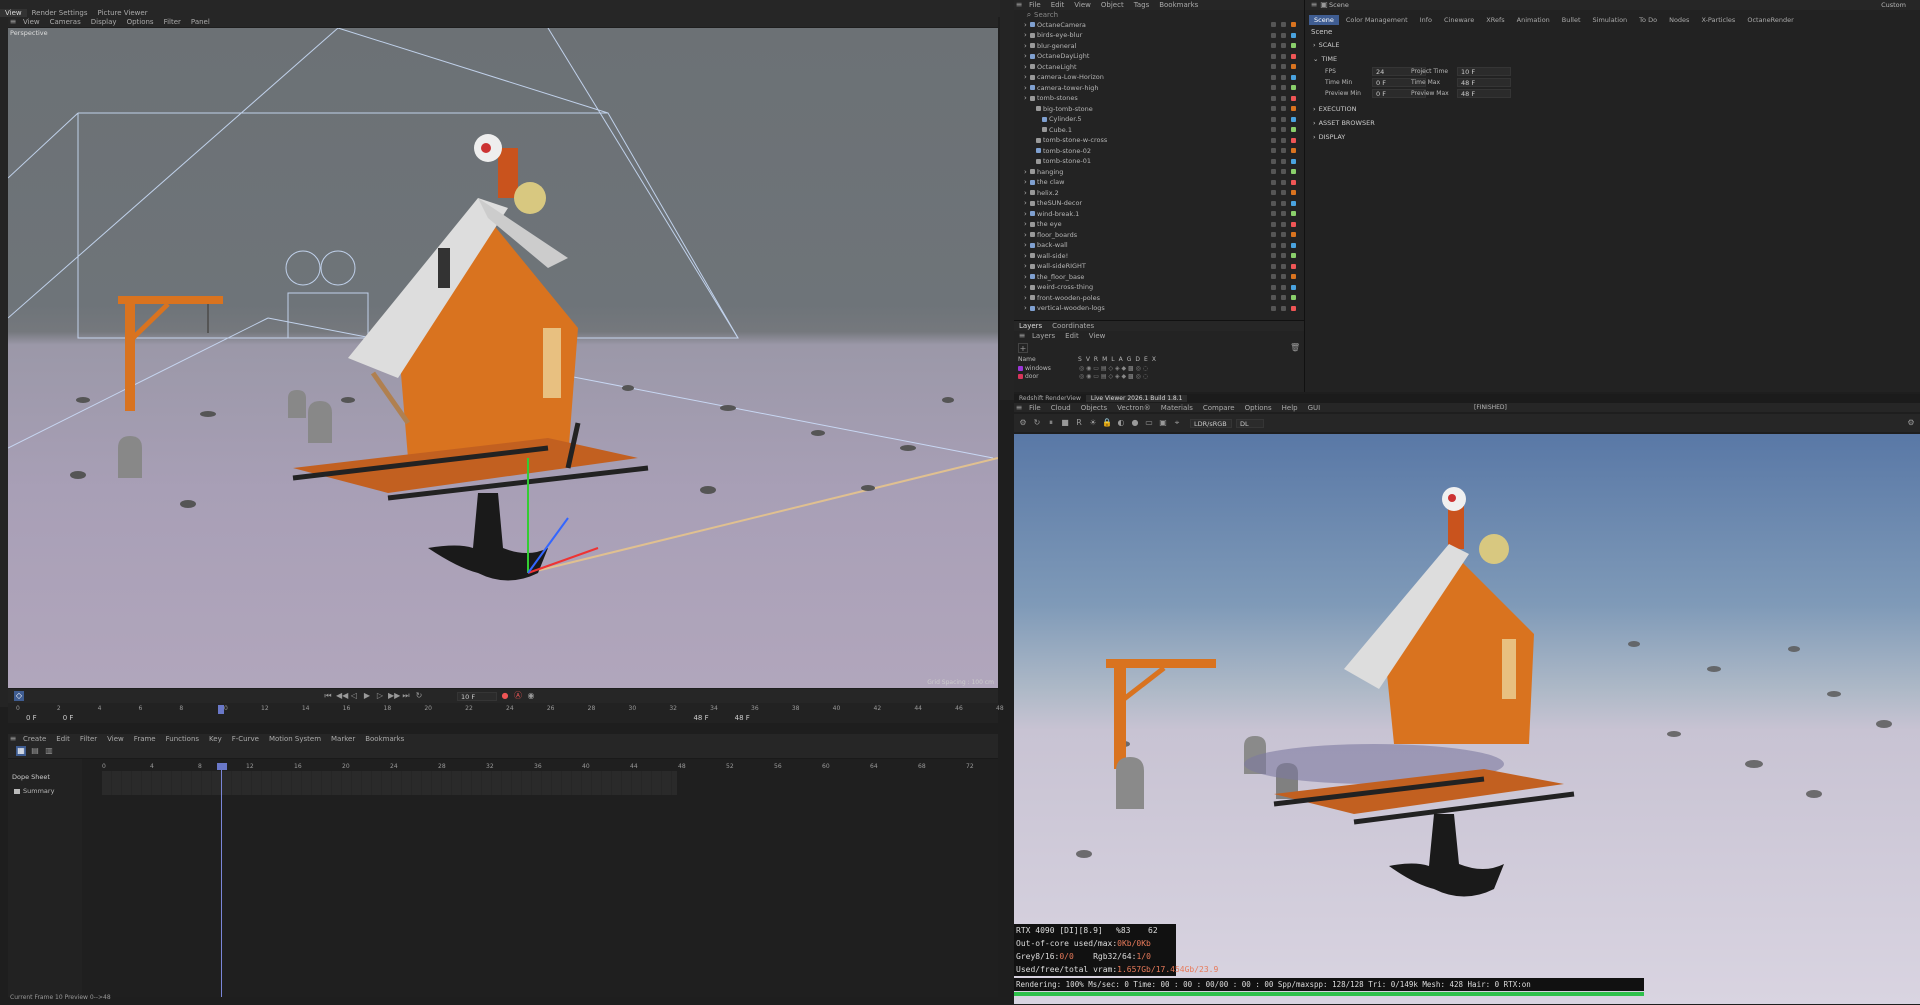 The width and height of the screenshot is (1920, 1005). I want to click on refresh-icon: ↻, so click(1037, 423).